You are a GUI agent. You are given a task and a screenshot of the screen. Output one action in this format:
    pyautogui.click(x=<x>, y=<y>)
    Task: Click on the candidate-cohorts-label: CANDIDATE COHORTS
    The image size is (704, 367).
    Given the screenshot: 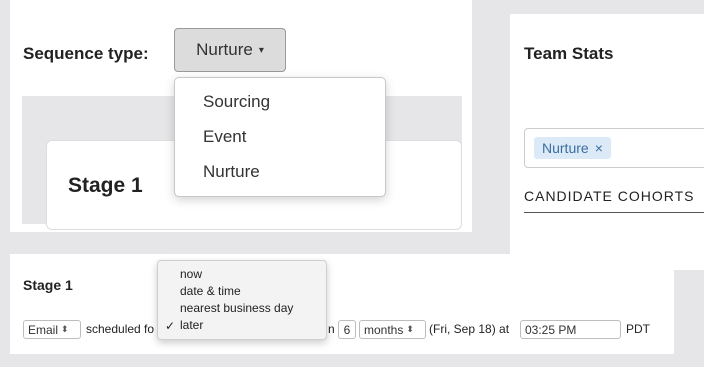 What is the action you would take?
    pyautogui.click(x=609, y=196)
    